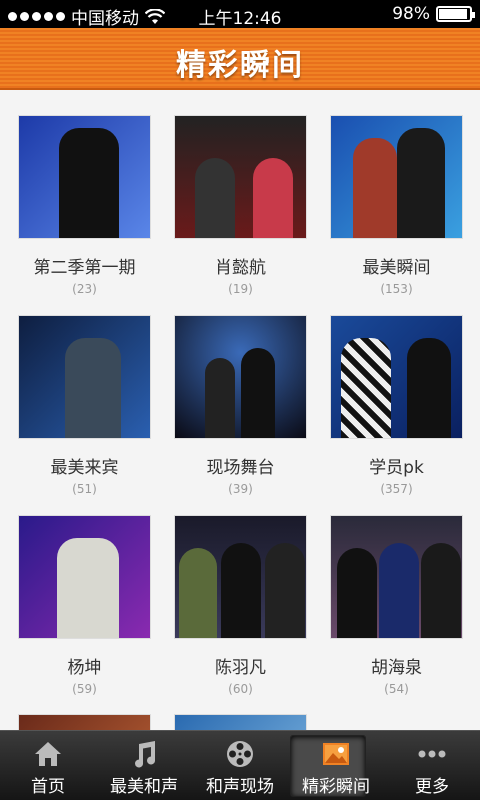 The image size is (480, 800). Describe the element at coordinates (240, 668) in the screenshot. I see `album-name: 陈羽凡` at that location.